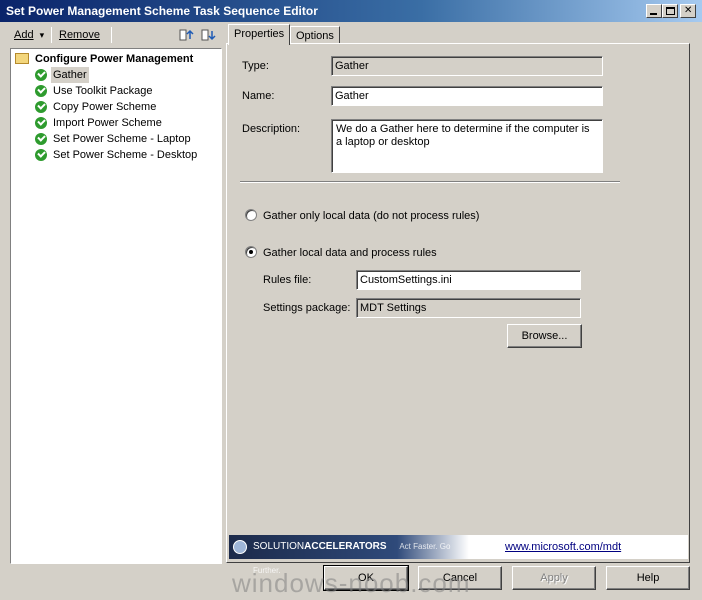  What do you see at coordinates (648, 578) in the screenshot?
I see `help-button: Help` at bounding box center [648, 578].